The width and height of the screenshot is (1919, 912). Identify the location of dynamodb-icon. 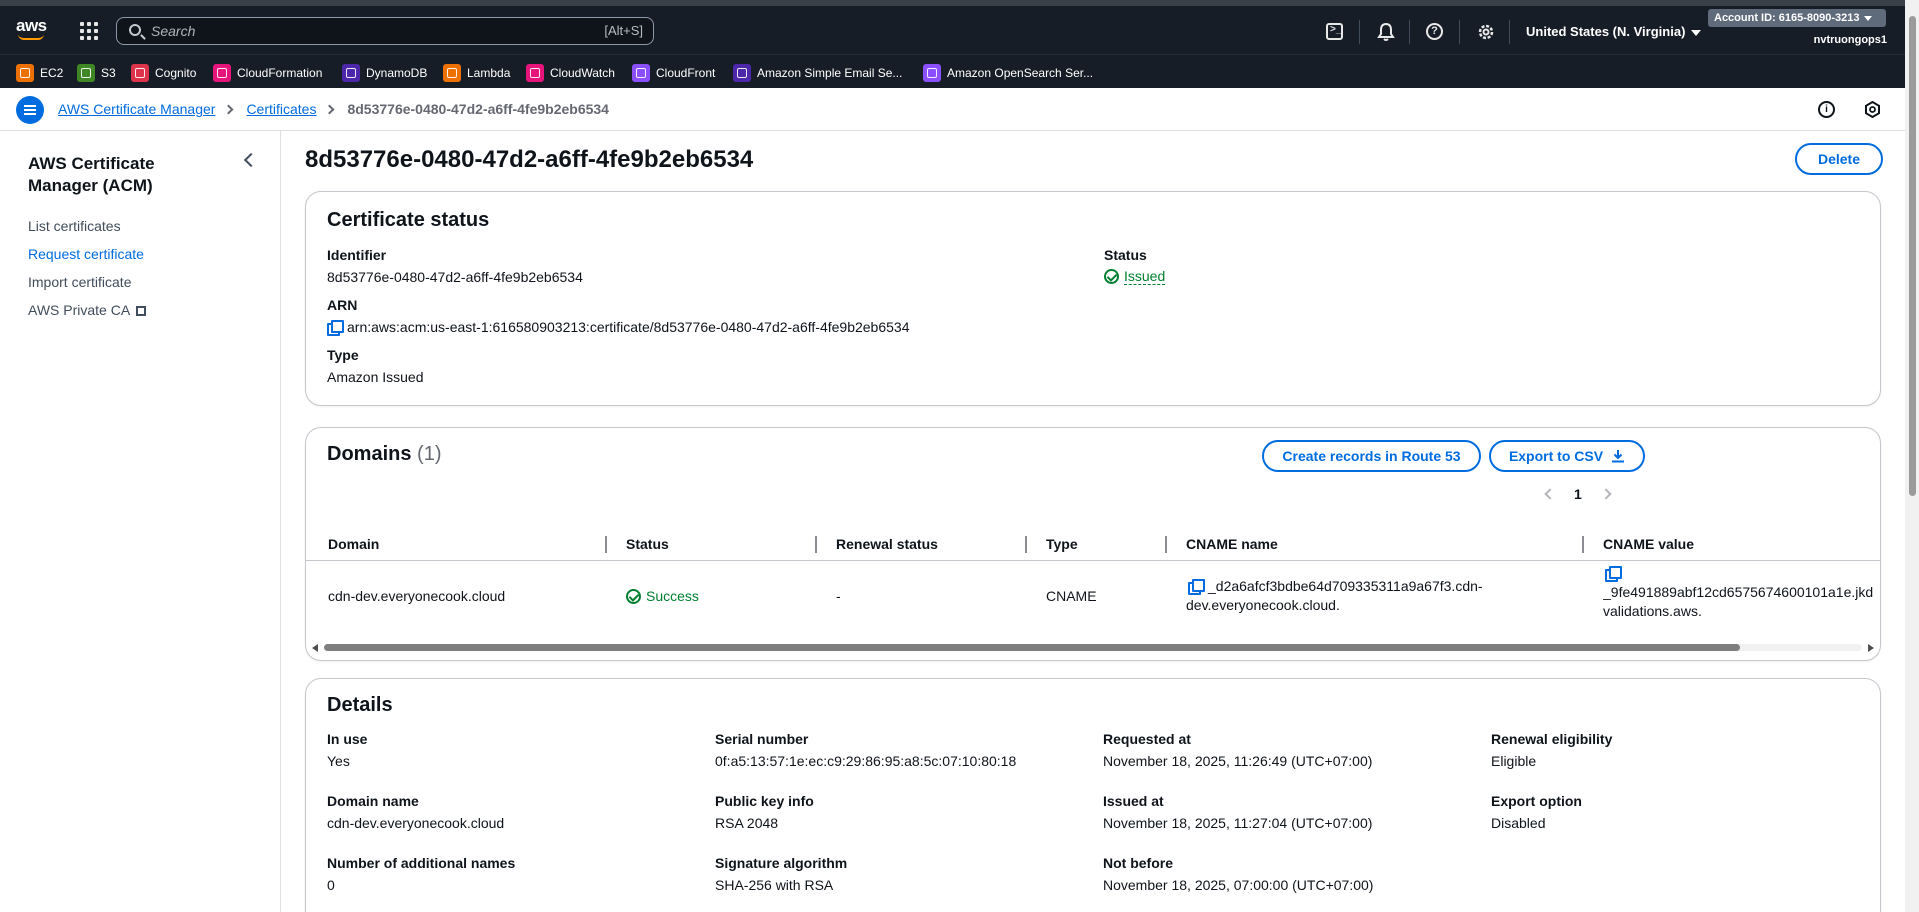
(351, 73).